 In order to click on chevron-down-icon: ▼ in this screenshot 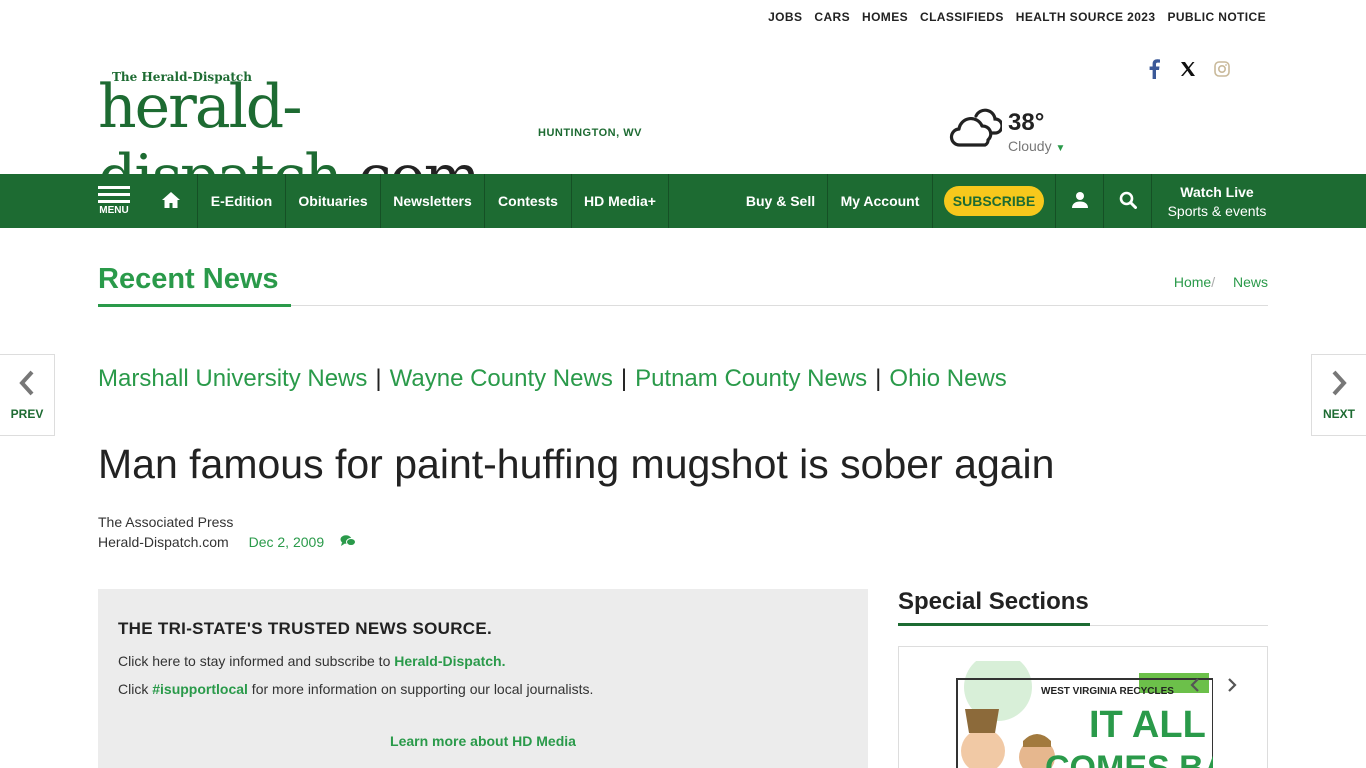, I will do `click(1060, 148)`.